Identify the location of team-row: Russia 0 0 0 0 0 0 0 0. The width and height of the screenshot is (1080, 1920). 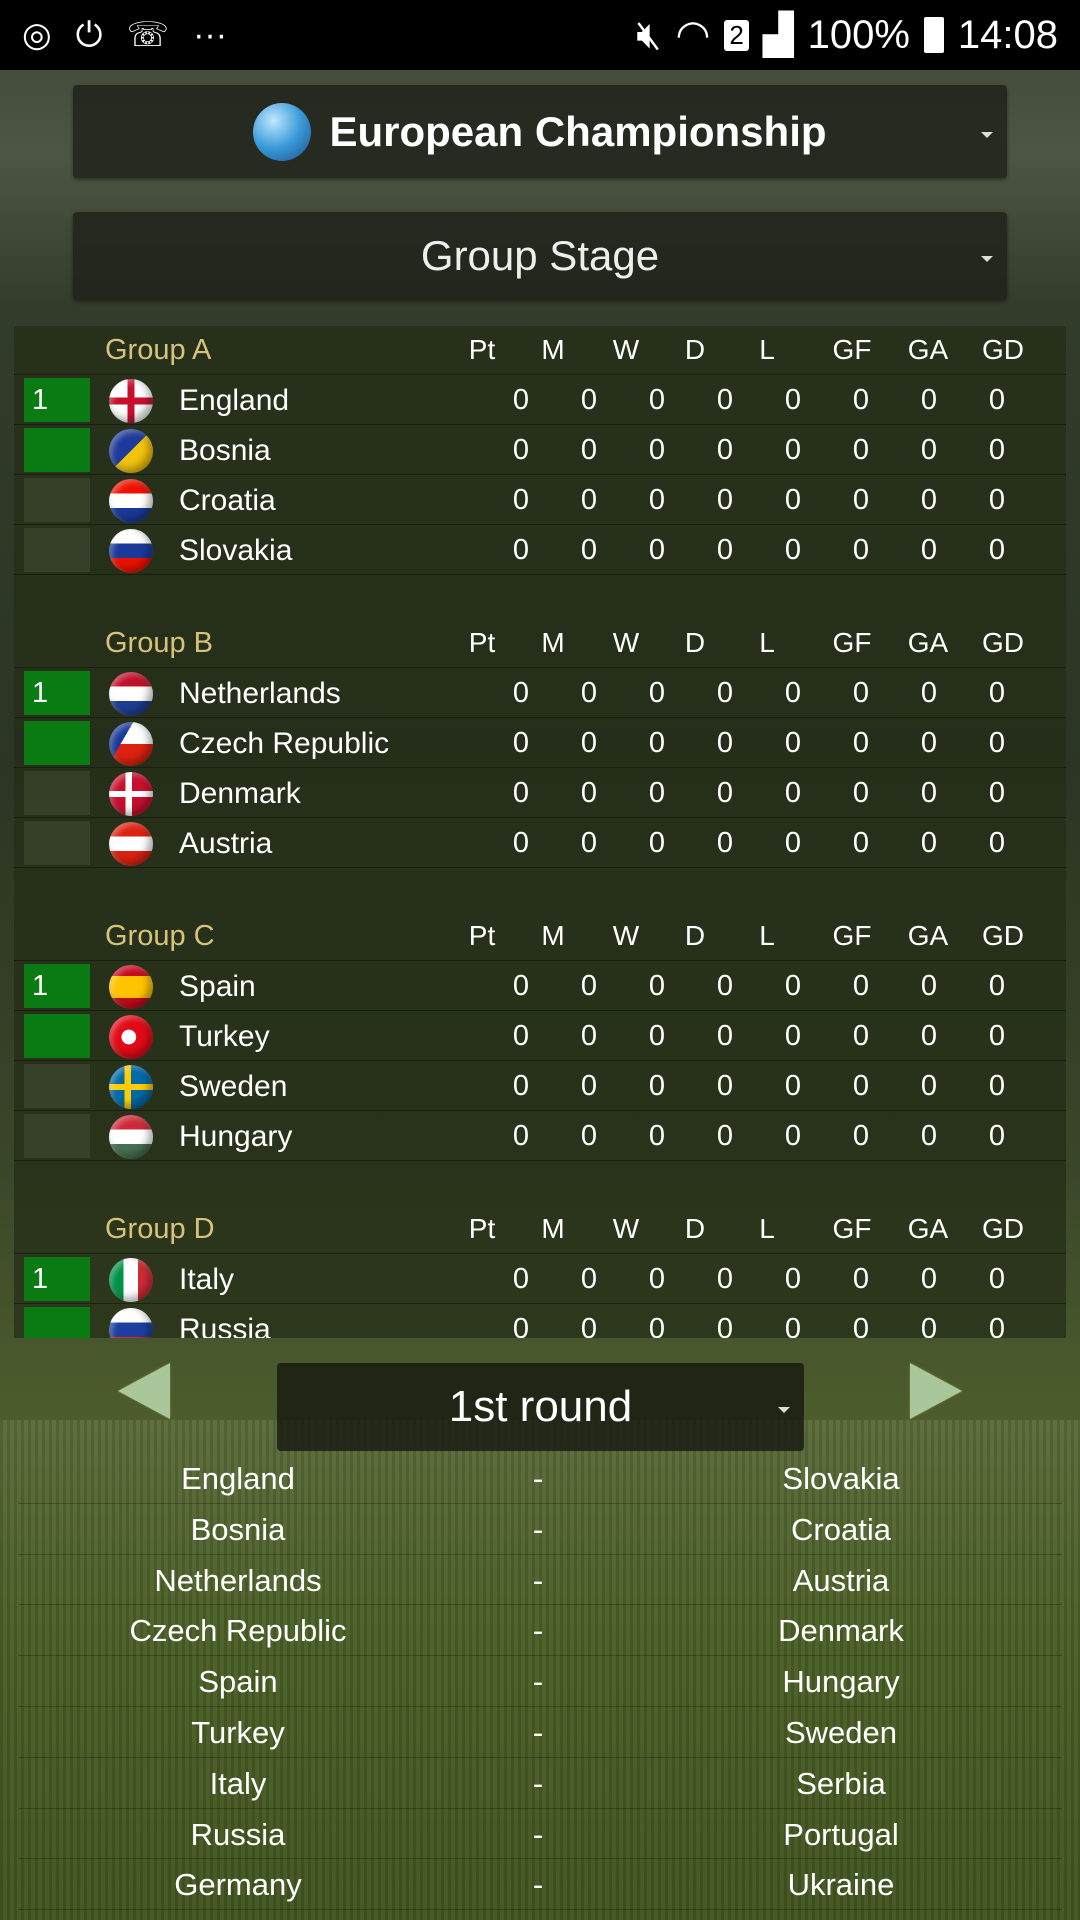
(540, 1321).